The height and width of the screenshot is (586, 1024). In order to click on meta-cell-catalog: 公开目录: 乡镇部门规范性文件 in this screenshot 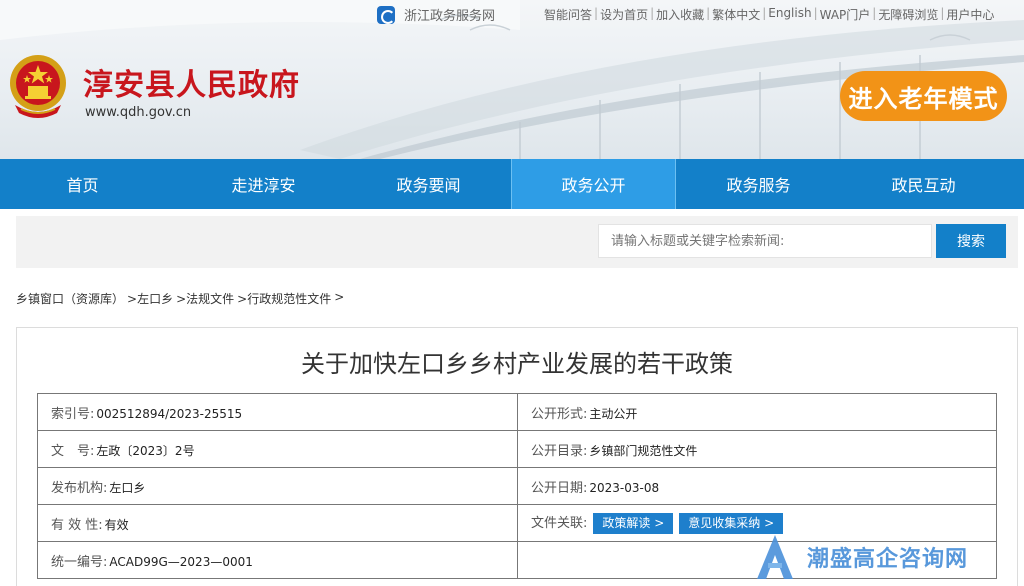, I will do `click(757, 449)`.